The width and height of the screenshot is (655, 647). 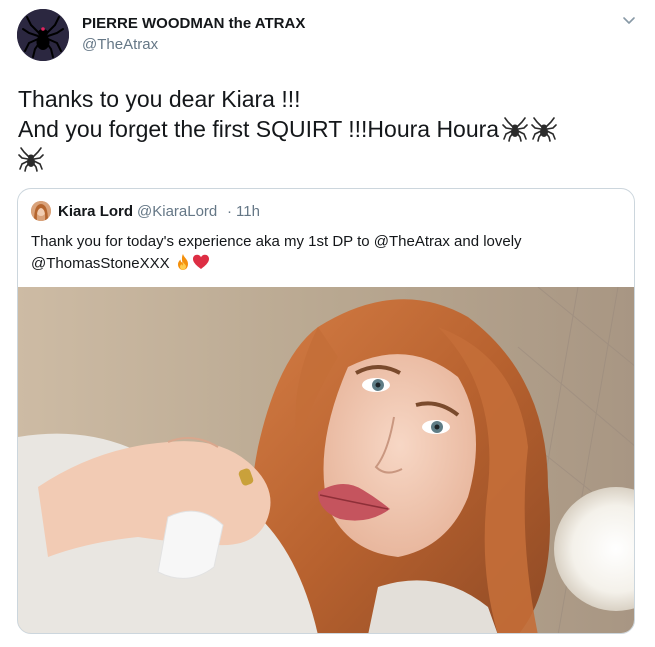 What do you see at coordinates (159, 99) in the screenshot?
I see `tweet-text-line-1: Thanks to you dear Kiara !!!` at bounding box center [159, 99].